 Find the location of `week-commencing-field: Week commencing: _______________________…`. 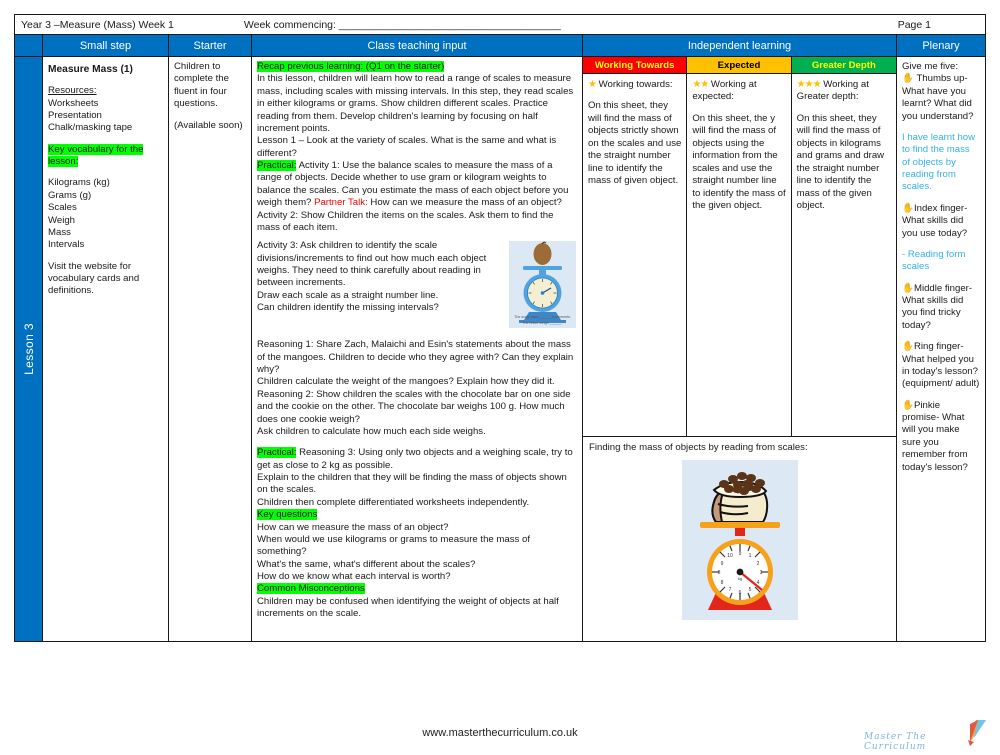

week-commencing-field: Week commencing: _______________________… is located at coordinates (402, 24).